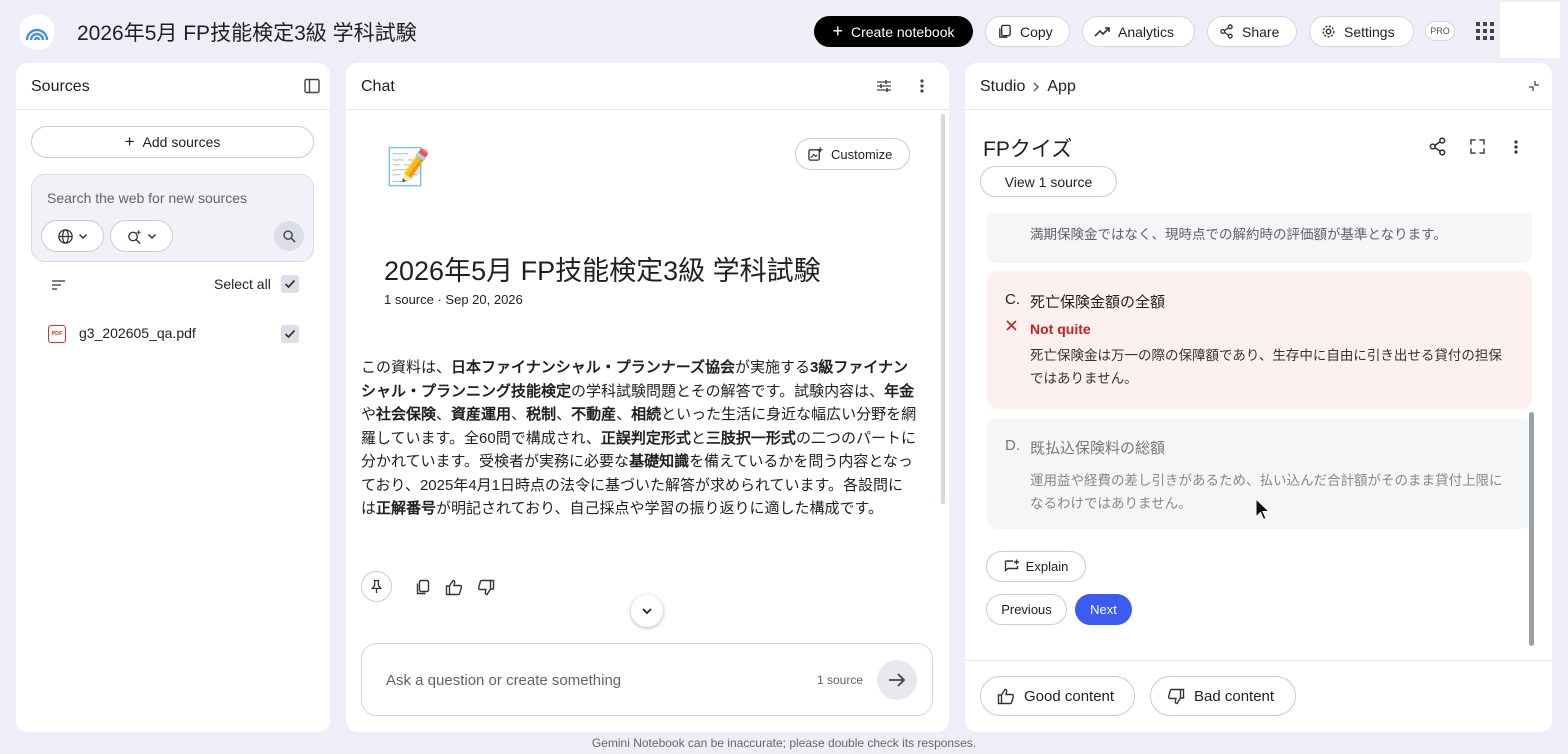 The image size is (1568, 754). Describe the element at coordinates (647, 611) in the screenshot. I see `scroll-down-button` at that location.